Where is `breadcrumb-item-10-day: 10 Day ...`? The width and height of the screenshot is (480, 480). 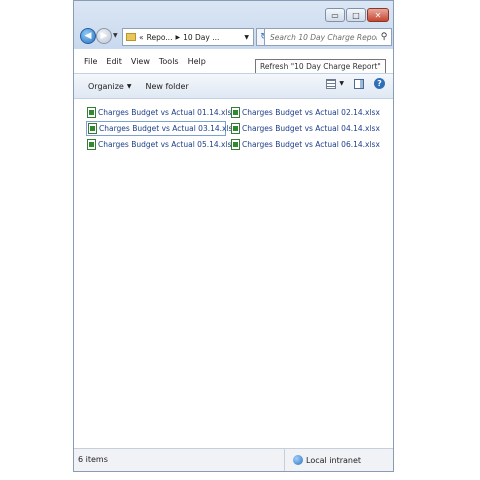 breadcrumb-item-10-day: 10 Day ... is located at coordinates (201, 37).